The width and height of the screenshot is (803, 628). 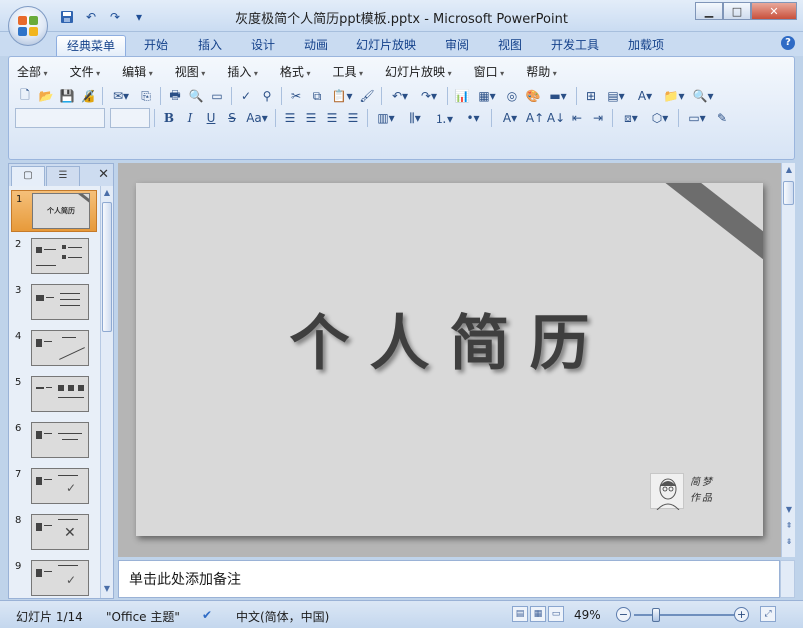 What do you see at coordinates (645, 96) in the screenshot?
I see `textbox-icon: A▾` at bounding box center [645, 96].